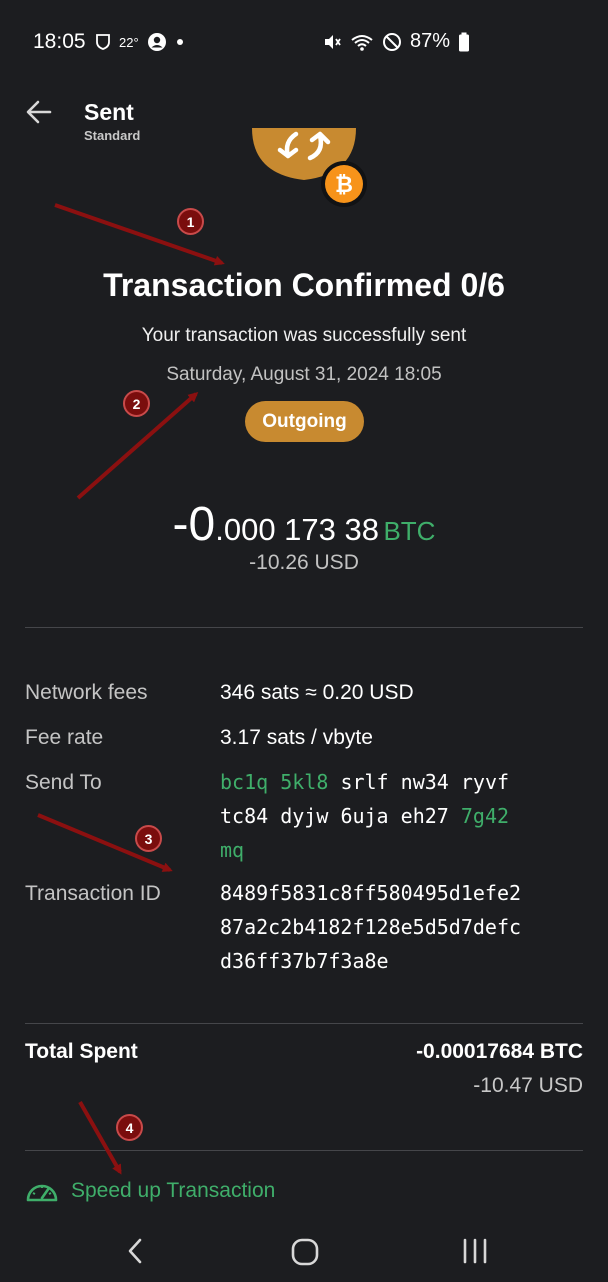  I want to click on address-line: mq, so click(400, 850).